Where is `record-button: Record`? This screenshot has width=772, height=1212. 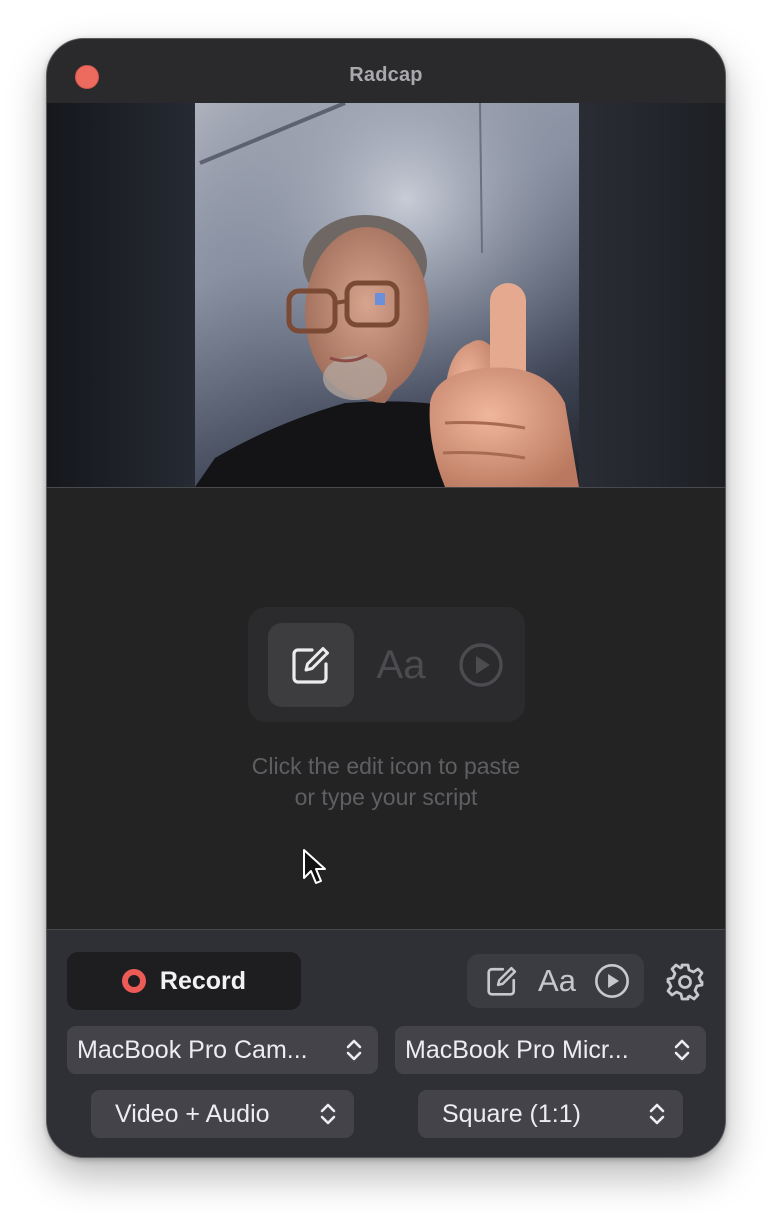 record-button: Record is located at coordinates (184, 981).